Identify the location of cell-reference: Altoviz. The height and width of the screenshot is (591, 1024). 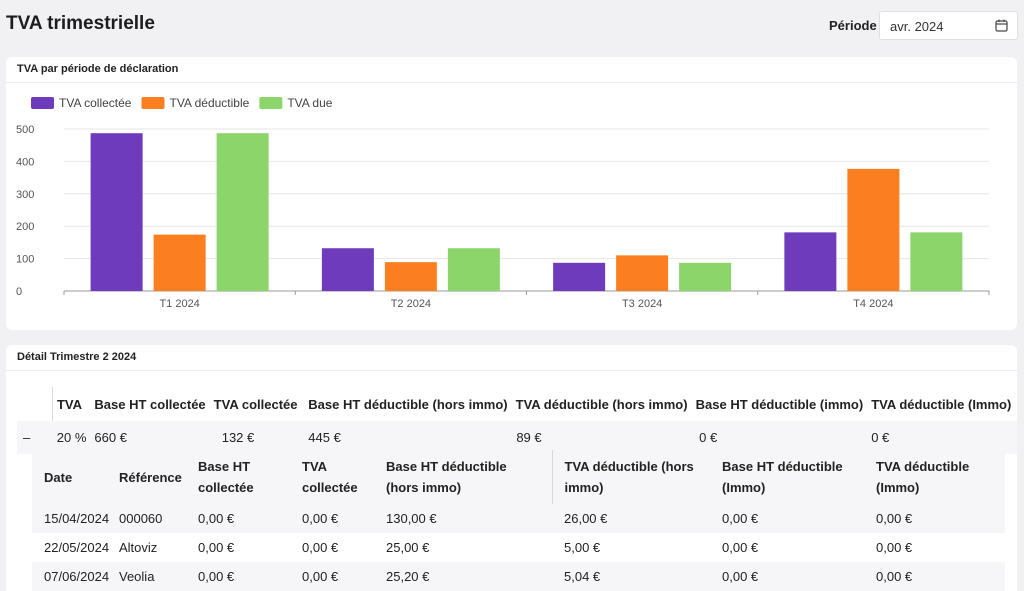
(146, 547).